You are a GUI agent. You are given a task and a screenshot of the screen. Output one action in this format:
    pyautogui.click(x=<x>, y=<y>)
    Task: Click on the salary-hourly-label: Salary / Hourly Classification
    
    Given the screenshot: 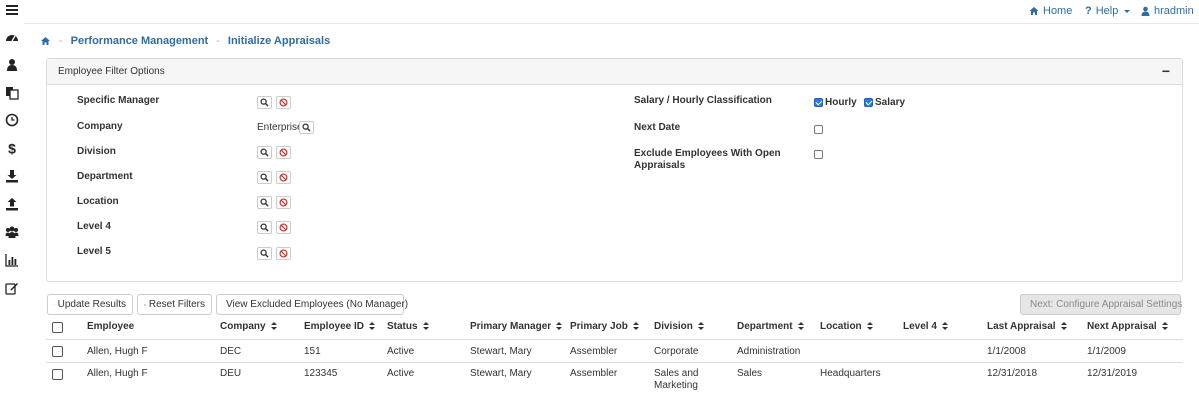 What is the action you would take?
    pyautogui.click(x=703, y=100)
    